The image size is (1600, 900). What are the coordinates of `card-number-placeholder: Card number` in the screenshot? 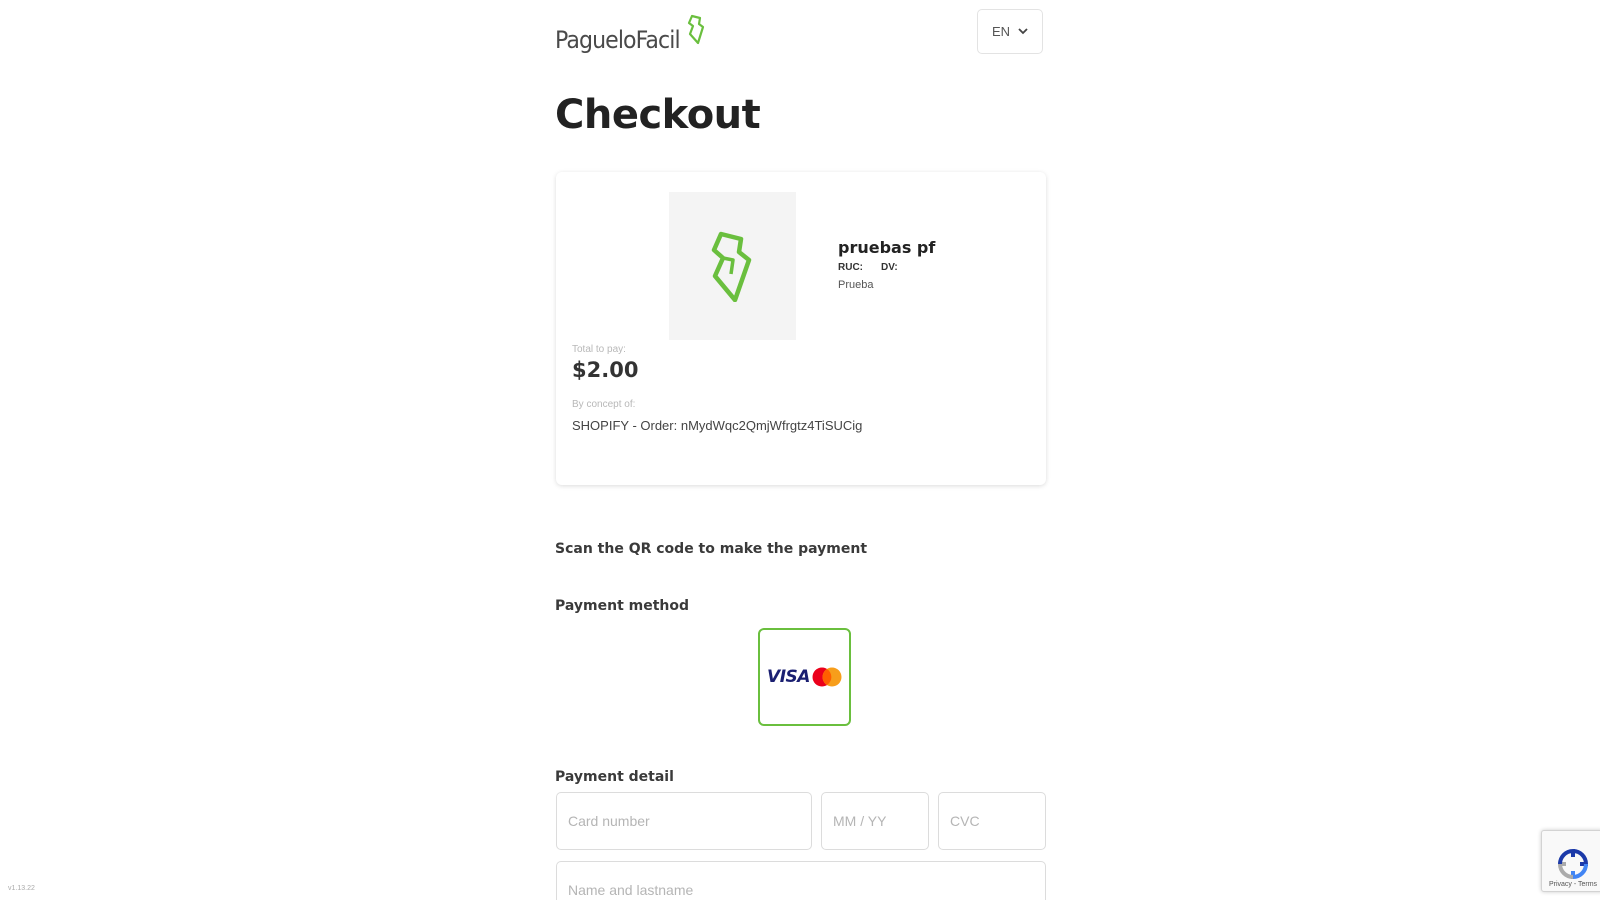 It's located at (609, 821).